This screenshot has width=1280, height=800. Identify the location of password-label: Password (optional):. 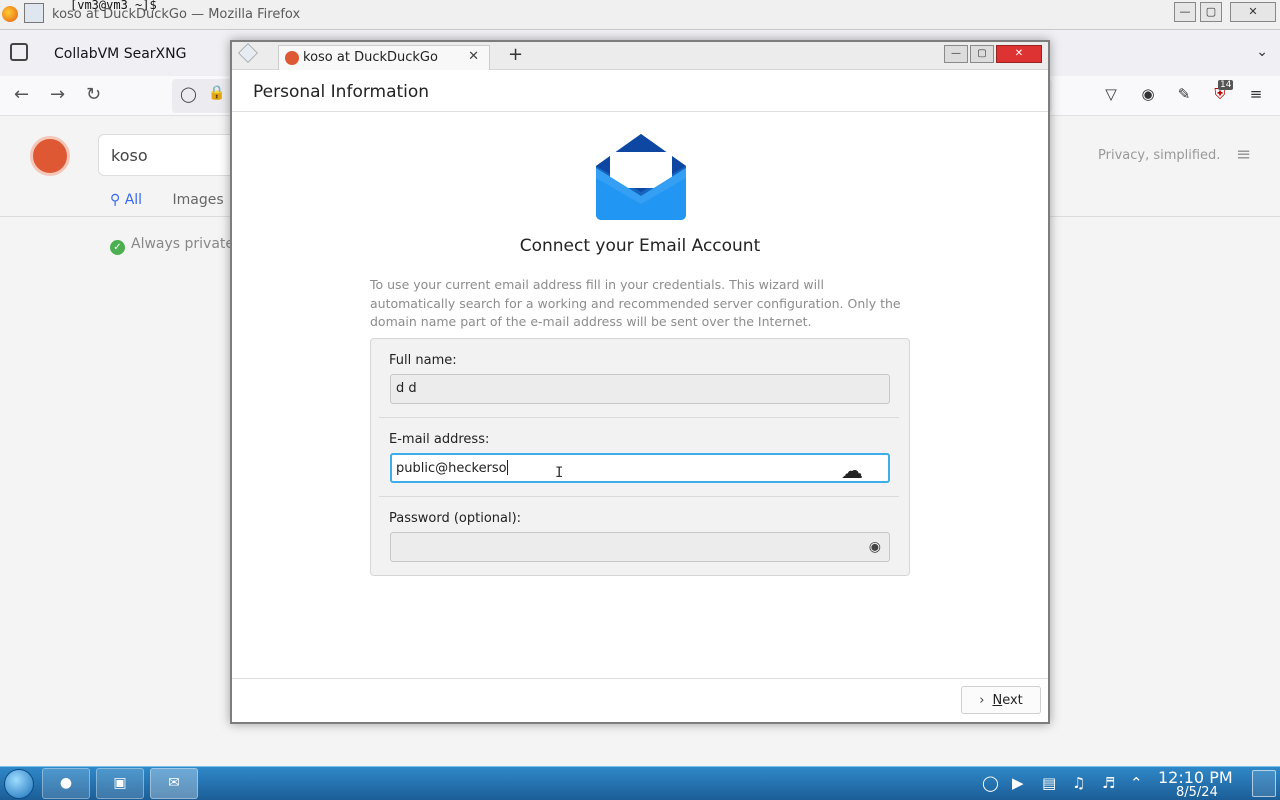
(455, 518).